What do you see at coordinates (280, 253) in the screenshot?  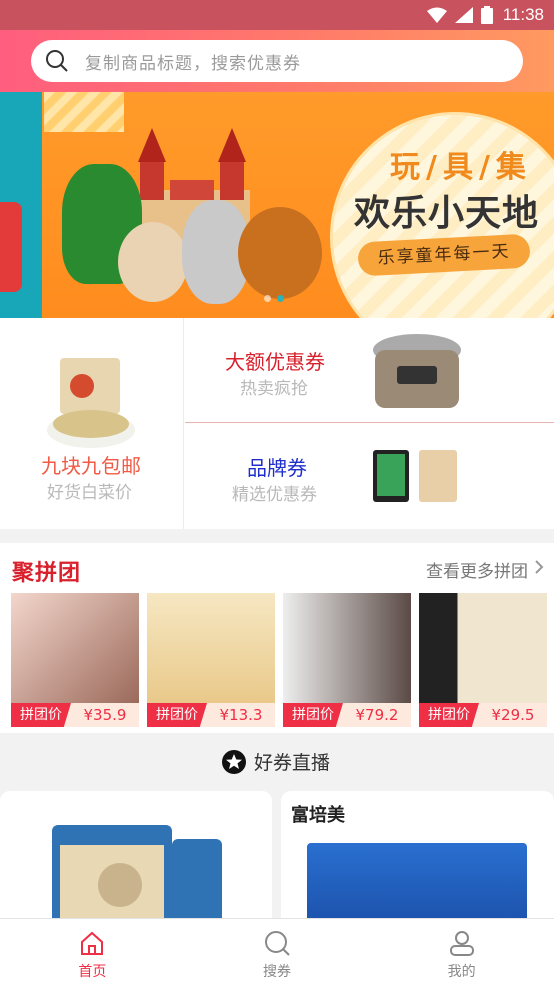 I see `toy-squirrel-image` at bounding box center [280, 253].